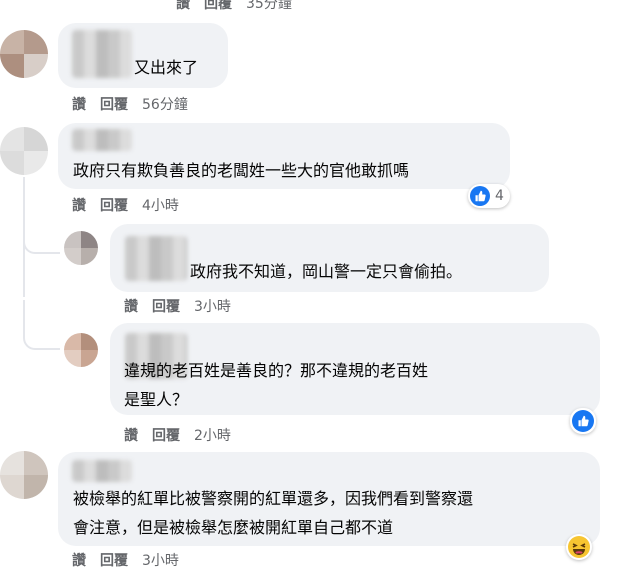  I want to click on reaction-summary: 4, so click(489, 196).